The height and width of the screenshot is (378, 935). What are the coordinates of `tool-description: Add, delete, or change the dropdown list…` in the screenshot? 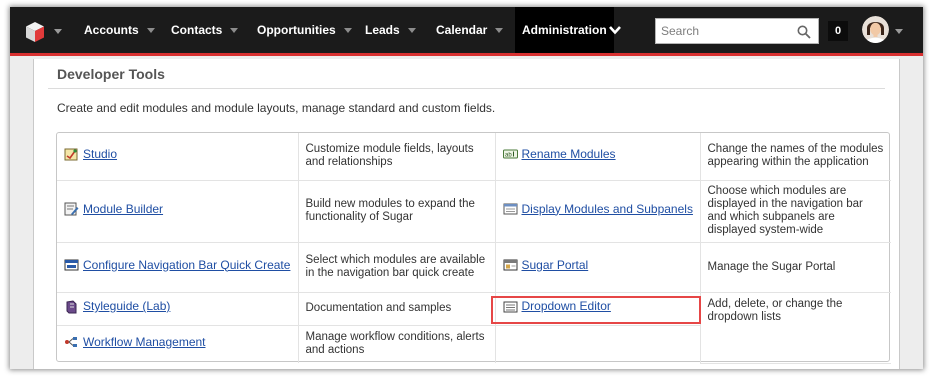 It's located at (795, 327).